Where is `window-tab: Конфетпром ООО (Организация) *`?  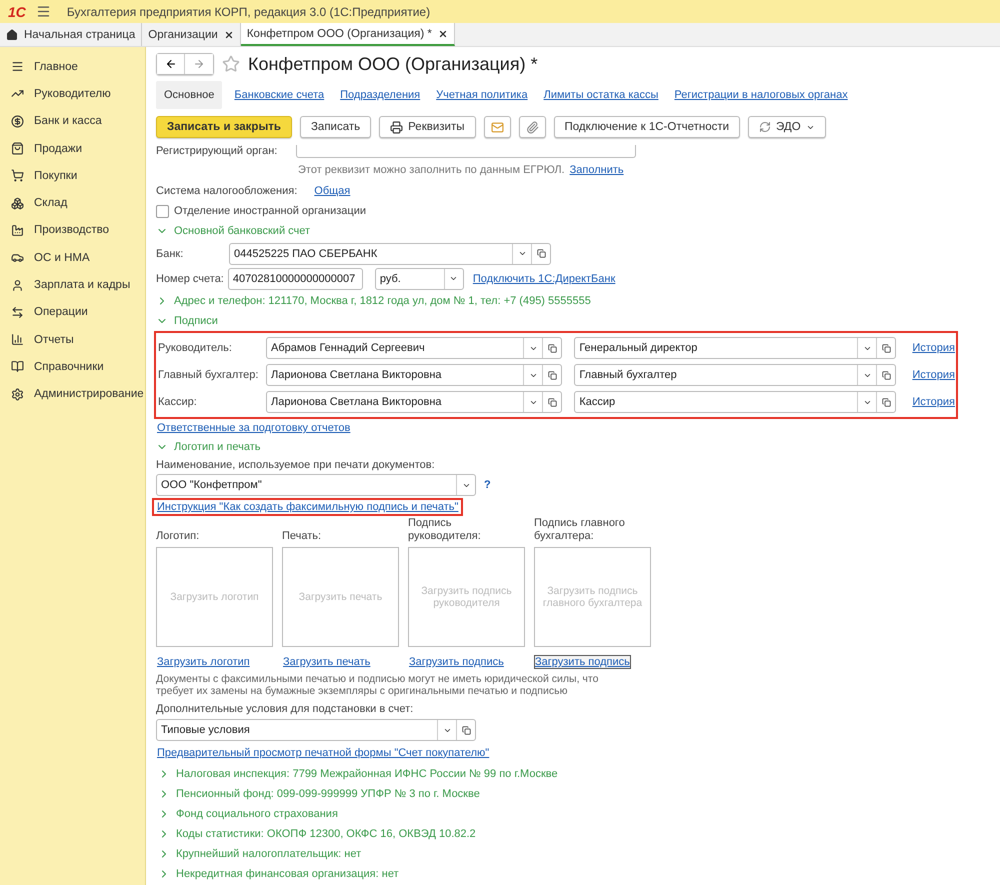
window-tab: Конфетпром ООО (Организация) * is located at coordinates (347, 34).